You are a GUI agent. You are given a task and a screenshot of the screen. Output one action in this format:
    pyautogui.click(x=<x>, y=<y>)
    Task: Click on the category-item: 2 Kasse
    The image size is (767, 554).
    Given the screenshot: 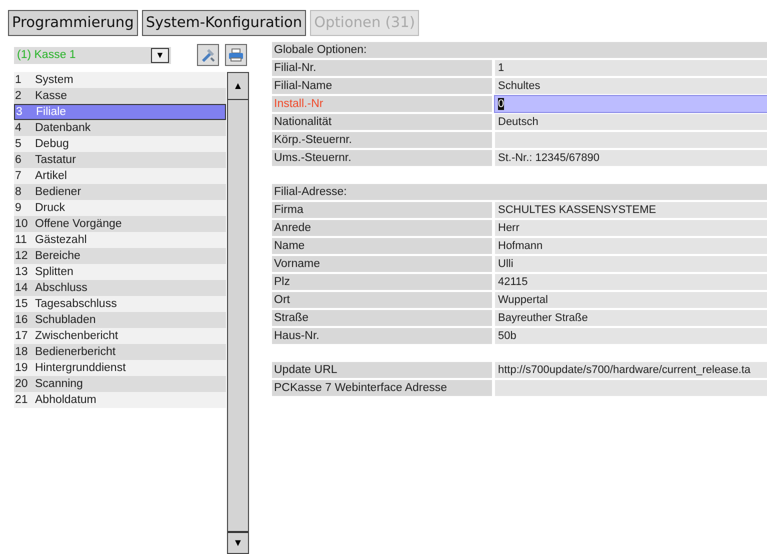 What is the action you would take?
    pyautogui.click(x=120, y=96)
    